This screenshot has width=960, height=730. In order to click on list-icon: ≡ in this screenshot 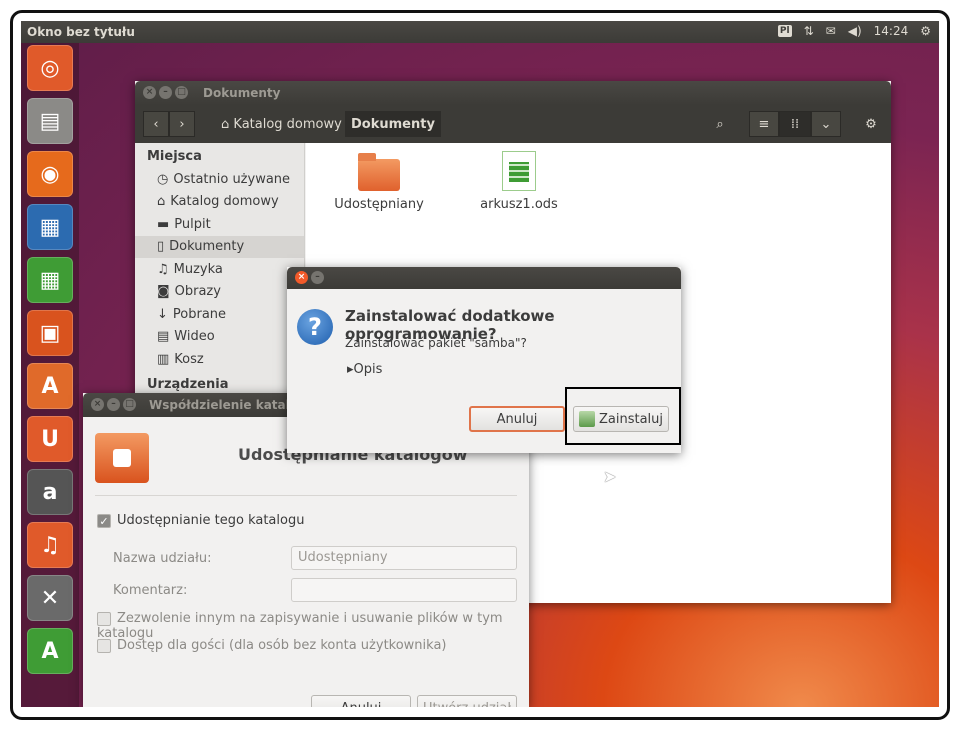, I will do `click(764, 124)`.